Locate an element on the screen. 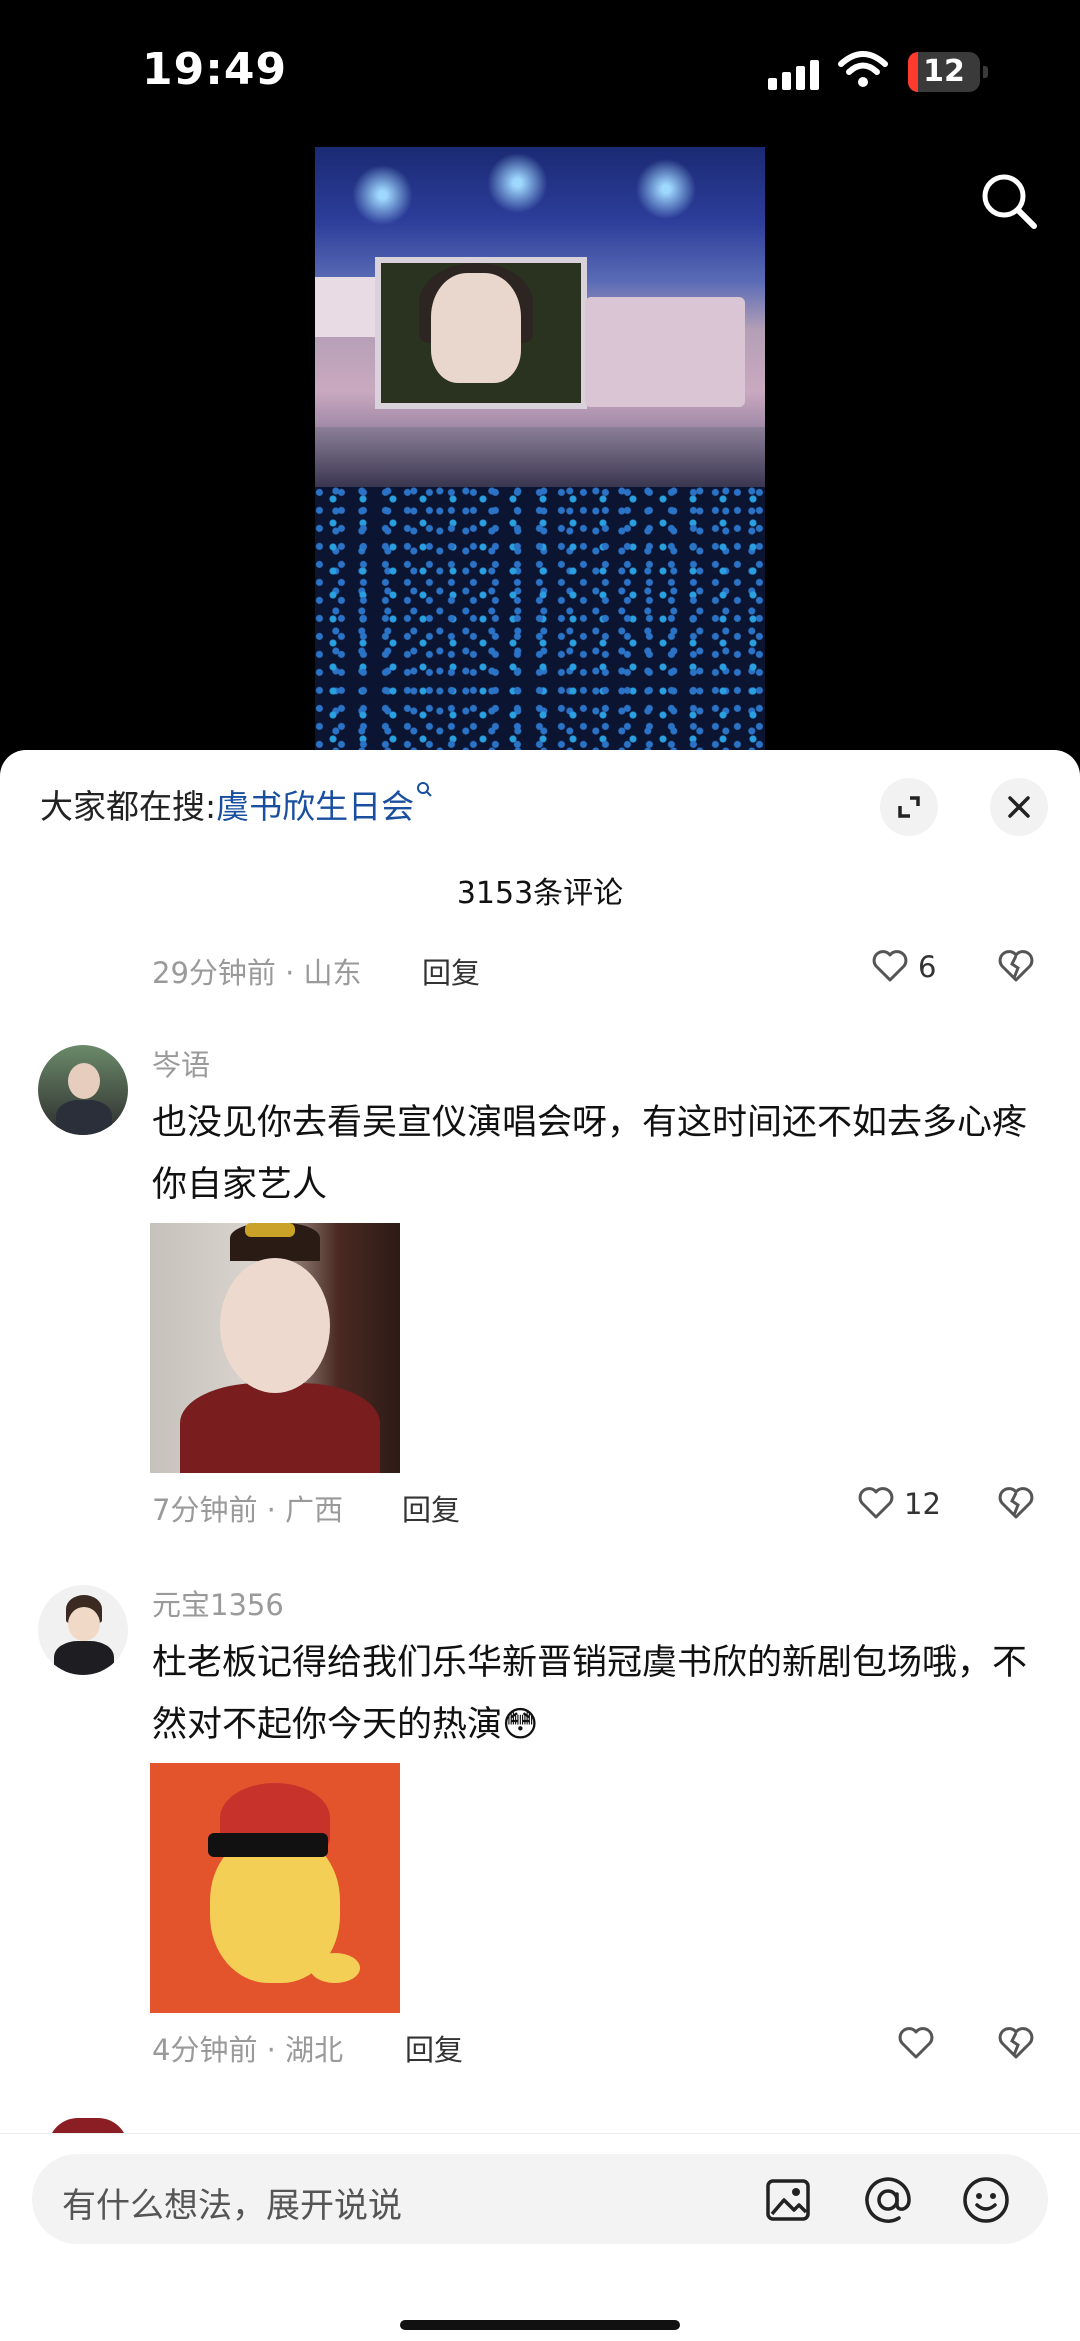 The image size is (1080, 2341). home-indicator is located at coordinates (540, 2325).